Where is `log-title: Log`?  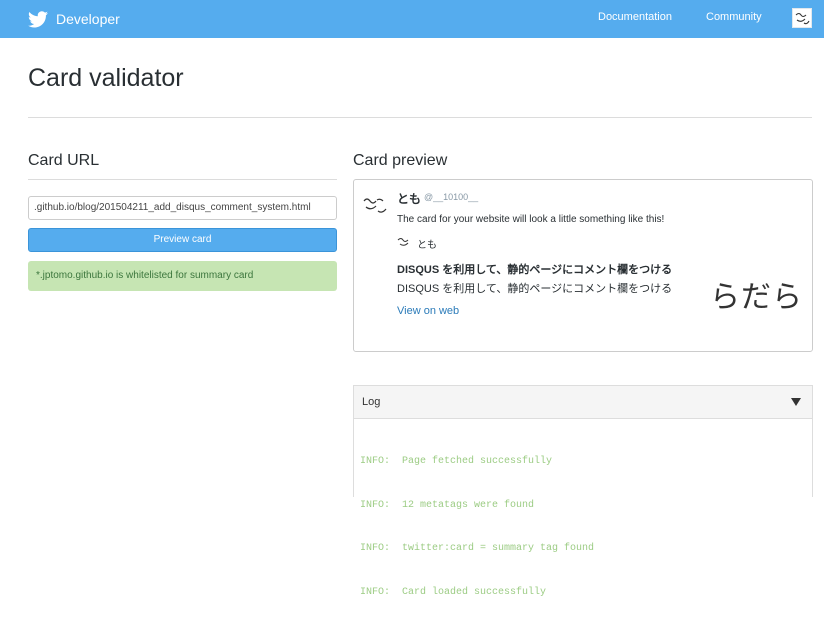
log-title: Log is located at coordinates (371, 402).